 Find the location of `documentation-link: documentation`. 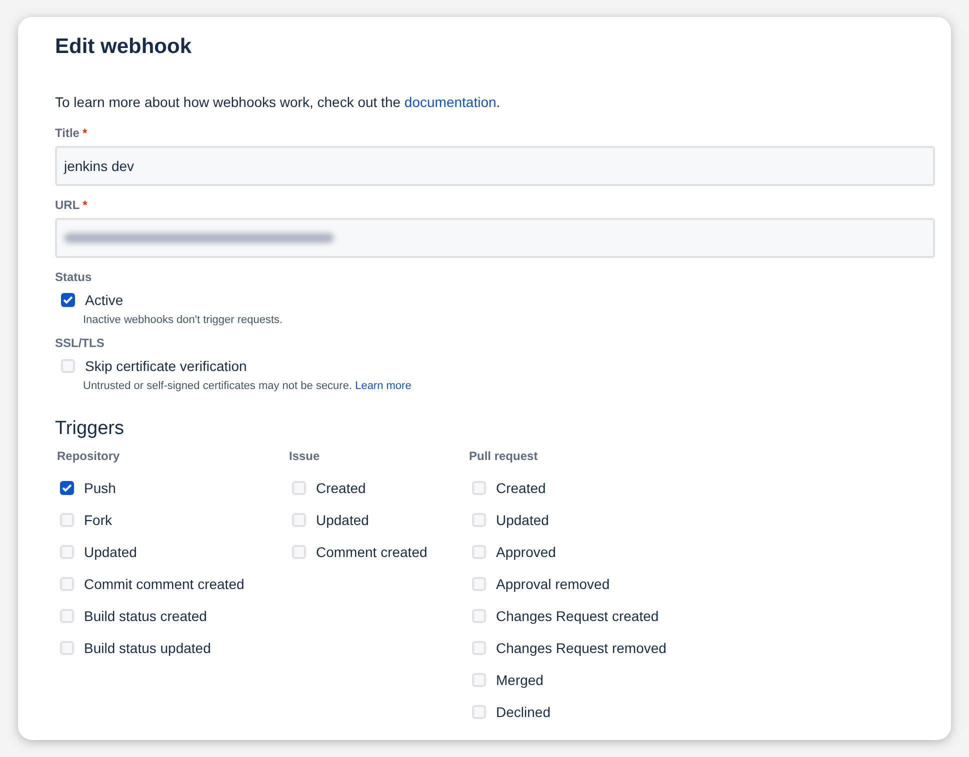

documentation-link: documentation is located at coordinates (450, 102).